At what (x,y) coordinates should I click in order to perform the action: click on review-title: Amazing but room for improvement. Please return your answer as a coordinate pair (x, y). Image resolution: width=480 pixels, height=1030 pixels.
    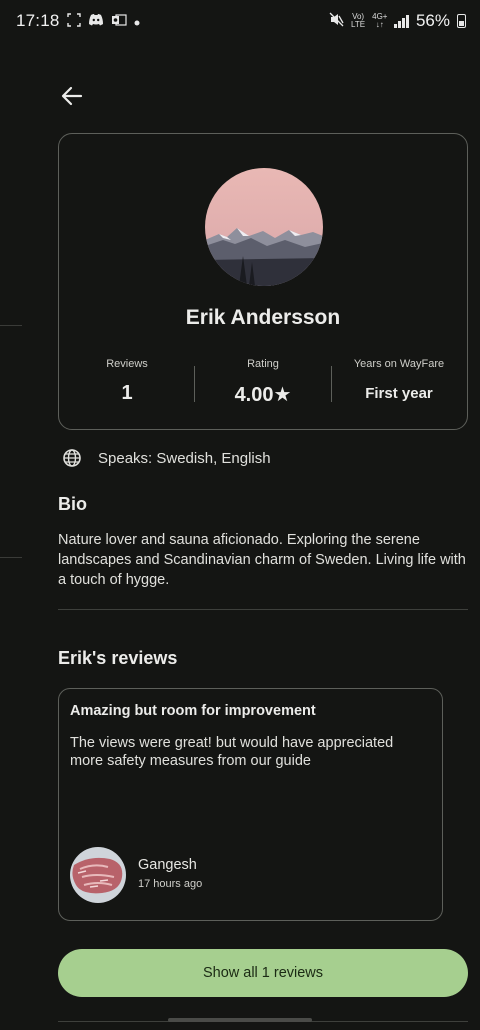
    Looking at the image, I should click on (193, 711).